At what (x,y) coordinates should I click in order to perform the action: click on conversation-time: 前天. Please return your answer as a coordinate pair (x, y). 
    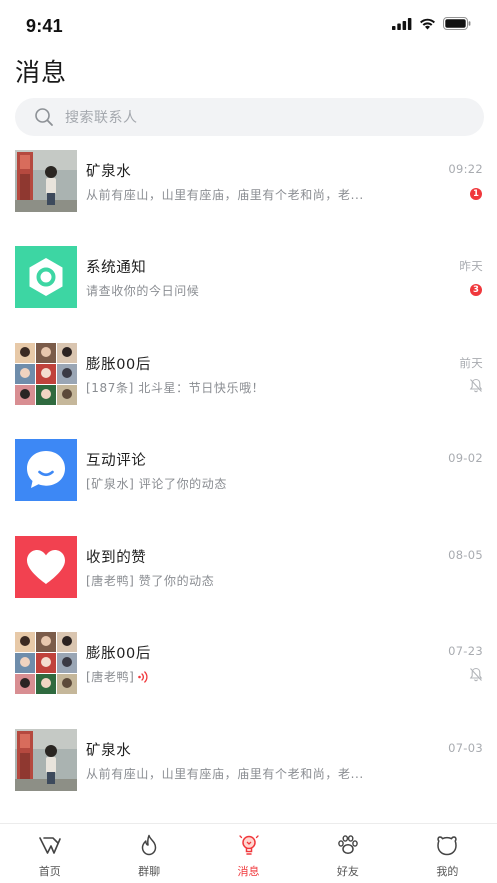
    Looking at the image, I should click on (471, 363).